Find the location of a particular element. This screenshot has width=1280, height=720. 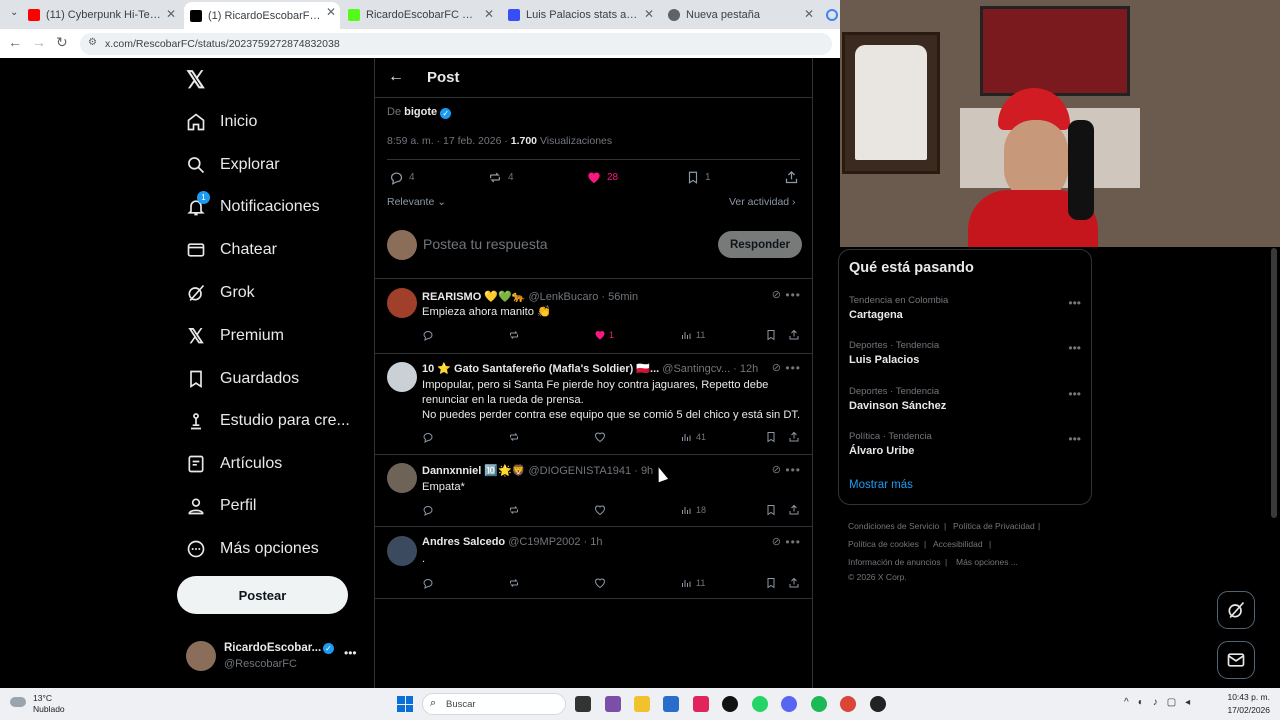

browser-tab-active: (1) RicardoEscobarFC en X: "Si ✕ is located at coordinates (262, 15).